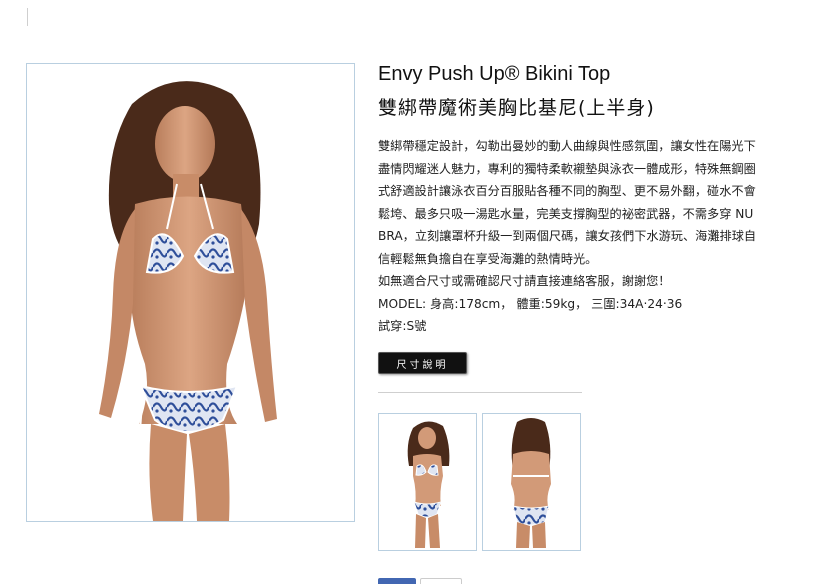 The height and width of the screenshot is (584, 839). What do you see at coordinates (441, 581) in the screenshot?
I see `facebook-share-button` at bounding box center [441, 581].